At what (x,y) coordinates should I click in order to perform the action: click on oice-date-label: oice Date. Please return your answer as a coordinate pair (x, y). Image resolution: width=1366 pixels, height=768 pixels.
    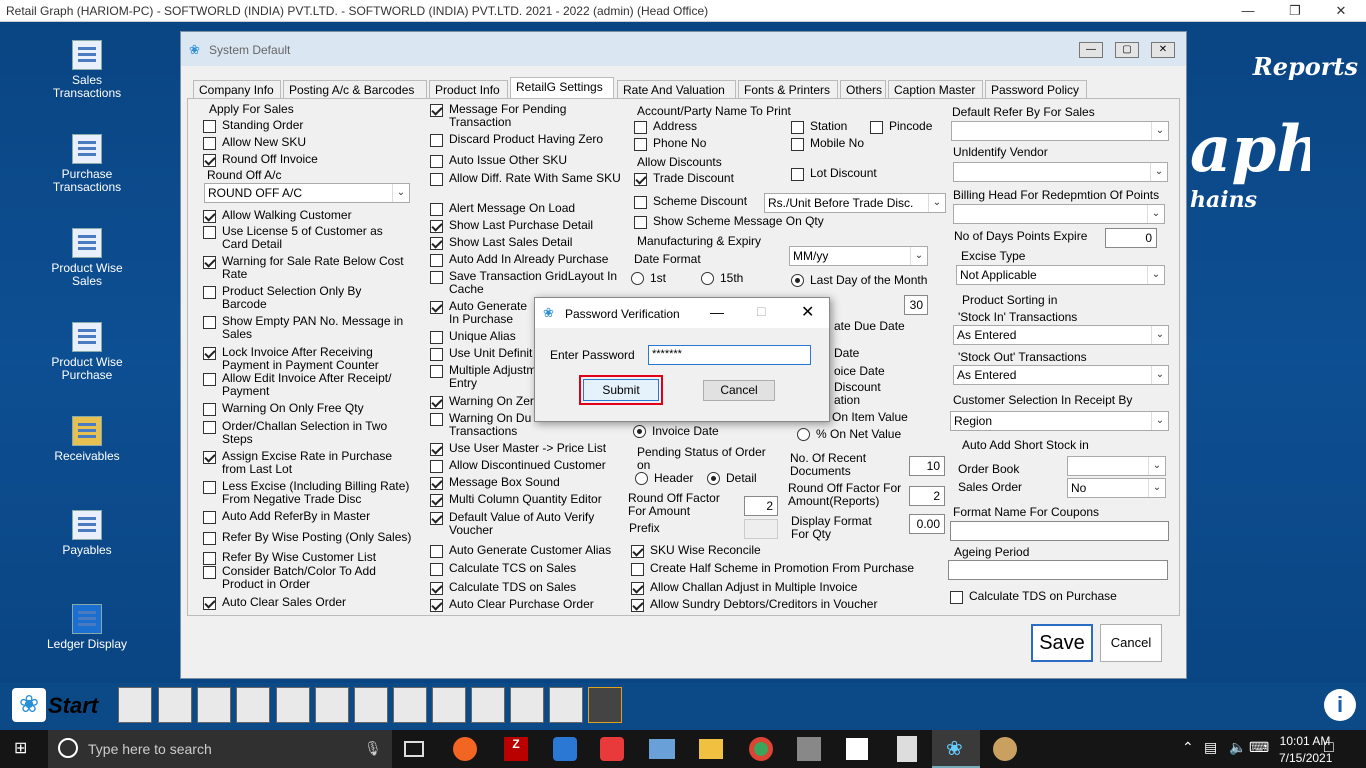
    Looking at the image, I should click on (859, 371).